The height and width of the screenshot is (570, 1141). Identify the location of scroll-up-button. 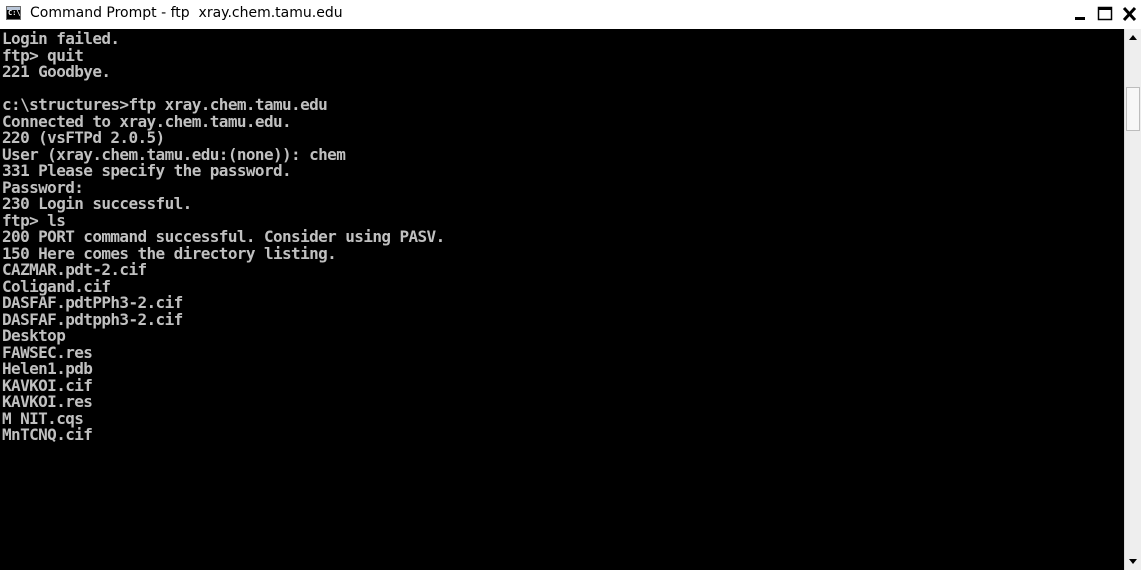
(1133, 37).